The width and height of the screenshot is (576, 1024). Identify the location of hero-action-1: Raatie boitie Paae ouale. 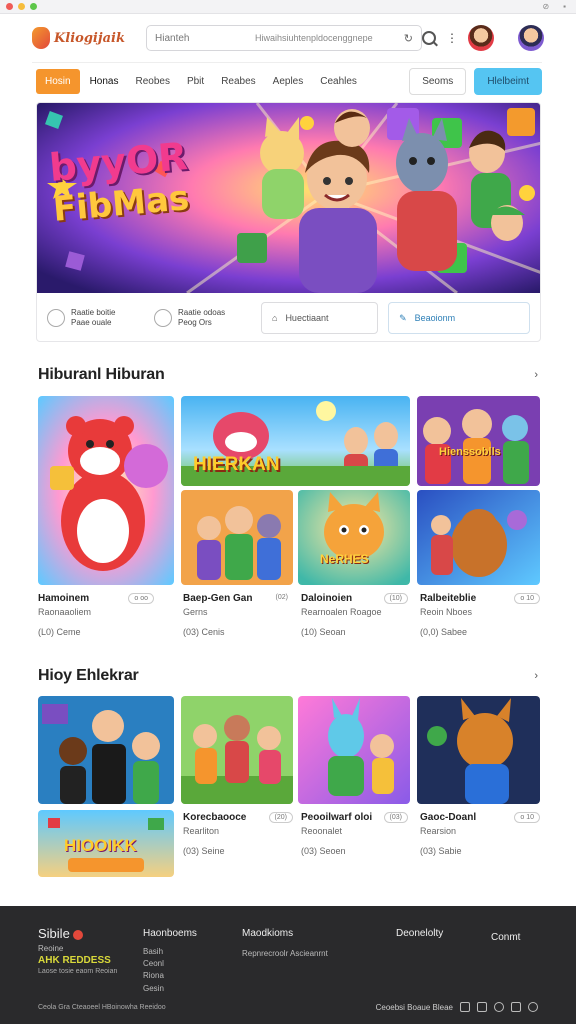
(100, 318).